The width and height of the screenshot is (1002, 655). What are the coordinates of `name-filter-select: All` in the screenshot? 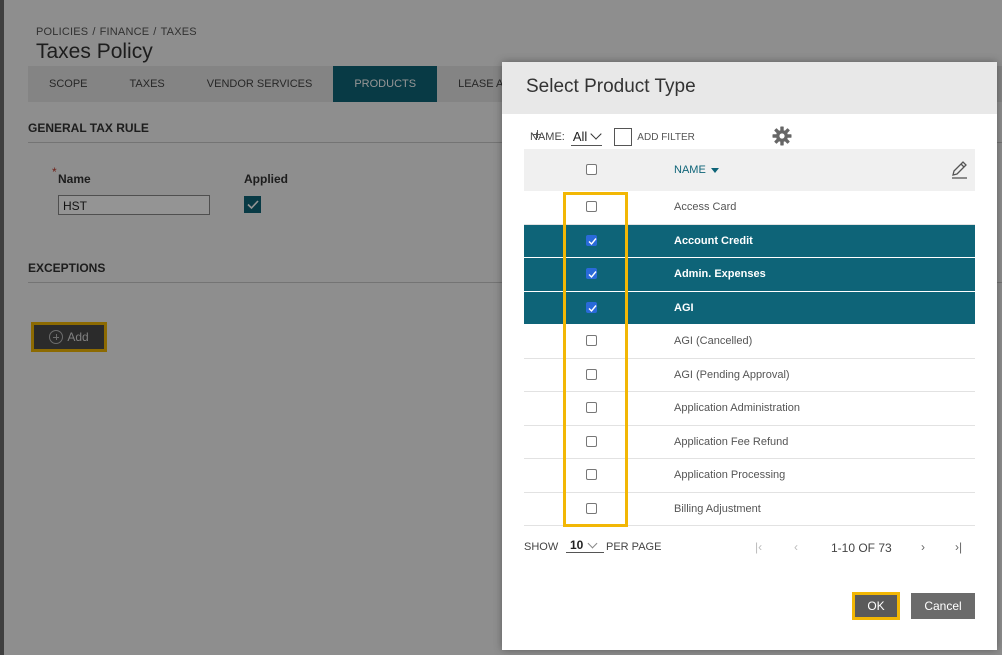 It's located at (586, 137).